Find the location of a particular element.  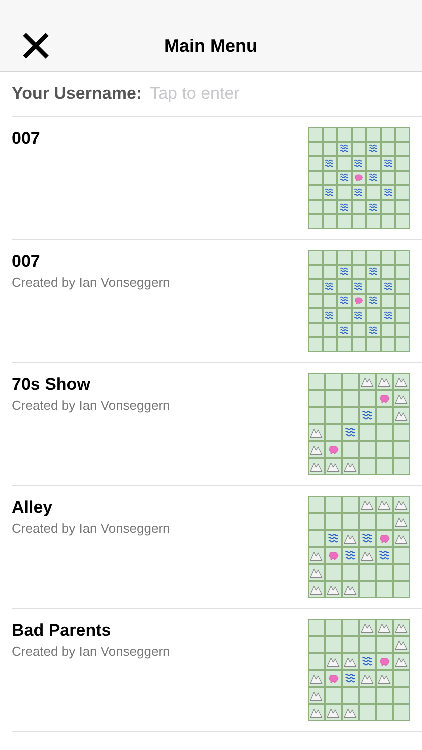

level-title: Bad Parents is located at coordinates (62, 631).